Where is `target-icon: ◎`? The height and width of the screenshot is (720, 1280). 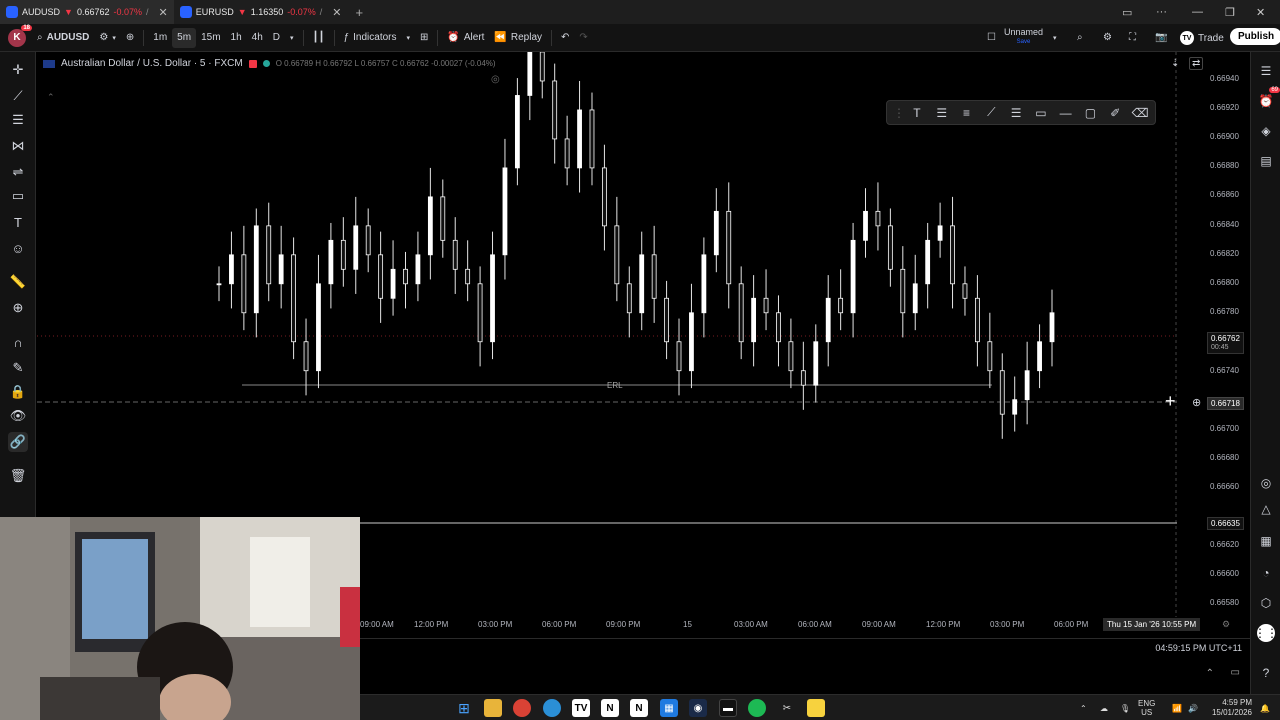
target-icon: ◎ is located at coordinates (1266, 483).